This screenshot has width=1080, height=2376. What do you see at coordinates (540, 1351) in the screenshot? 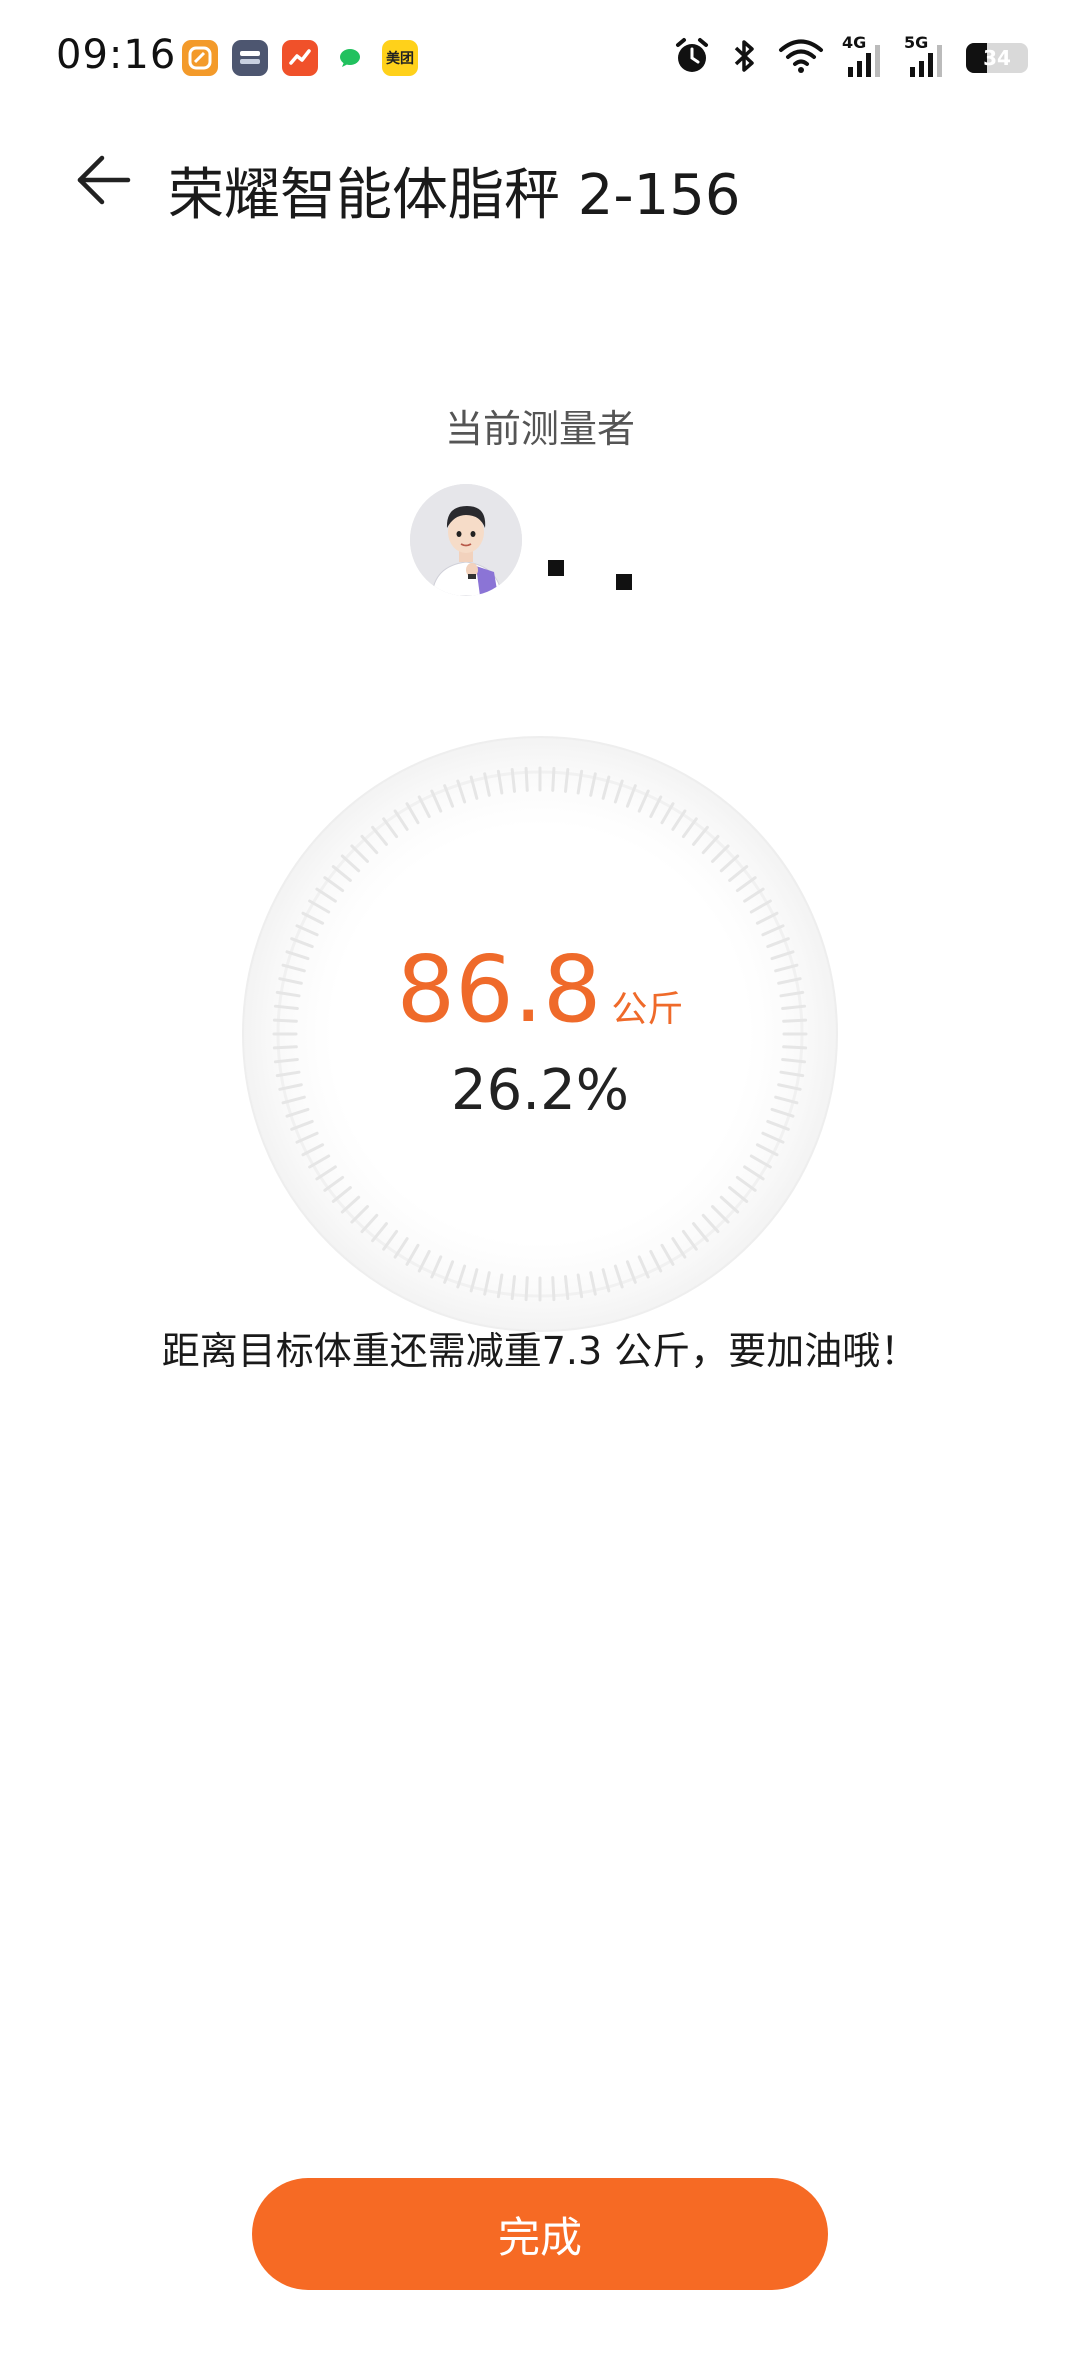
I see `goal-message: 距离目标体重还需减重7.3 公斤，要加油哦！` at bounding box center [540, 1351].